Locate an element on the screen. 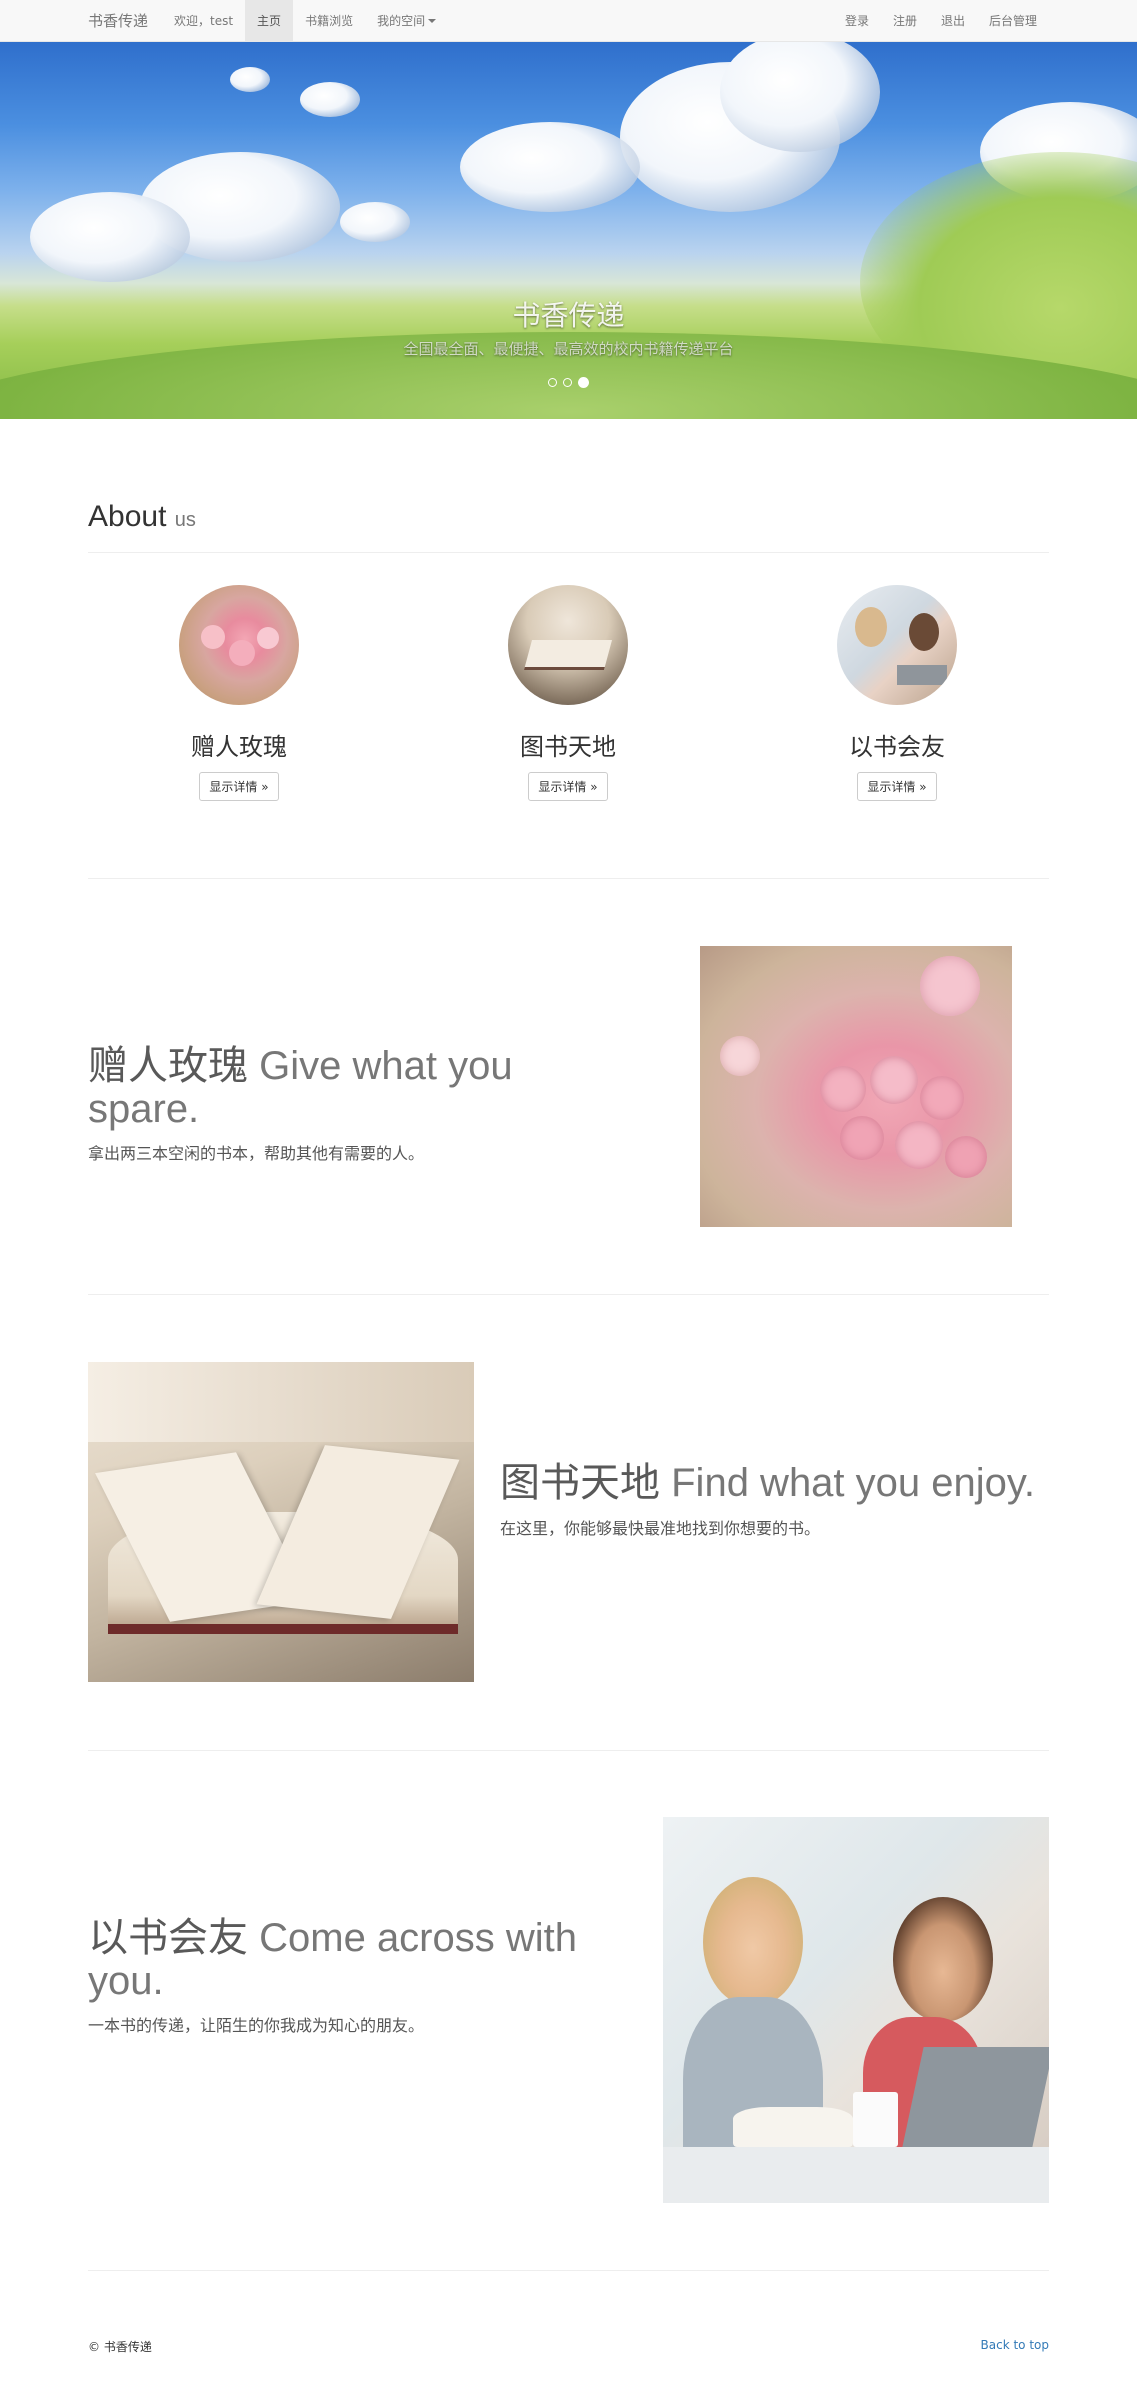  featurette-heading: 以书会友 Come across with you. is located at coordinates (358, 1960).